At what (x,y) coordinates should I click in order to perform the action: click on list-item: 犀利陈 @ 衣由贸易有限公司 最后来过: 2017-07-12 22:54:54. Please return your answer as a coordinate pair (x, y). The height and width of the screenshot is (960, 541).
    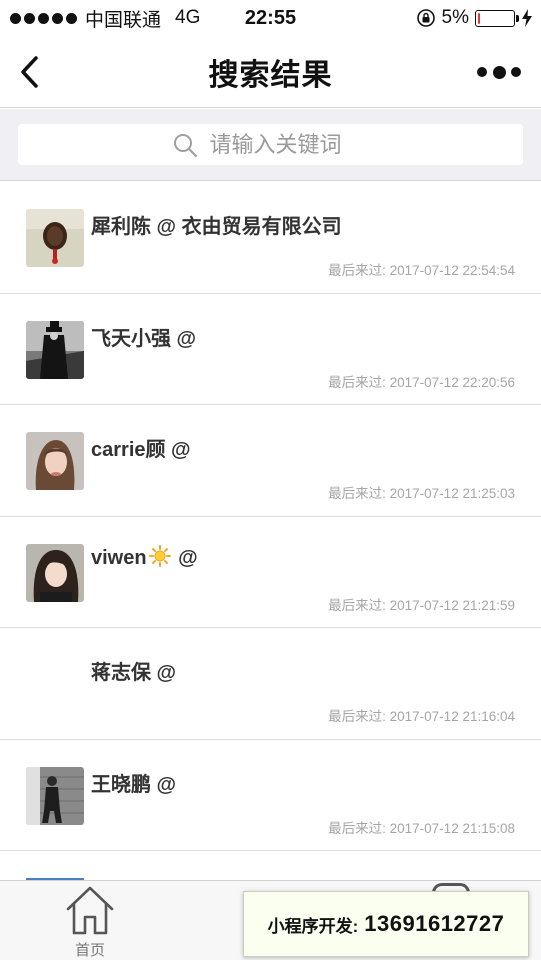
    Looking at the image, I should click on (270, 238).